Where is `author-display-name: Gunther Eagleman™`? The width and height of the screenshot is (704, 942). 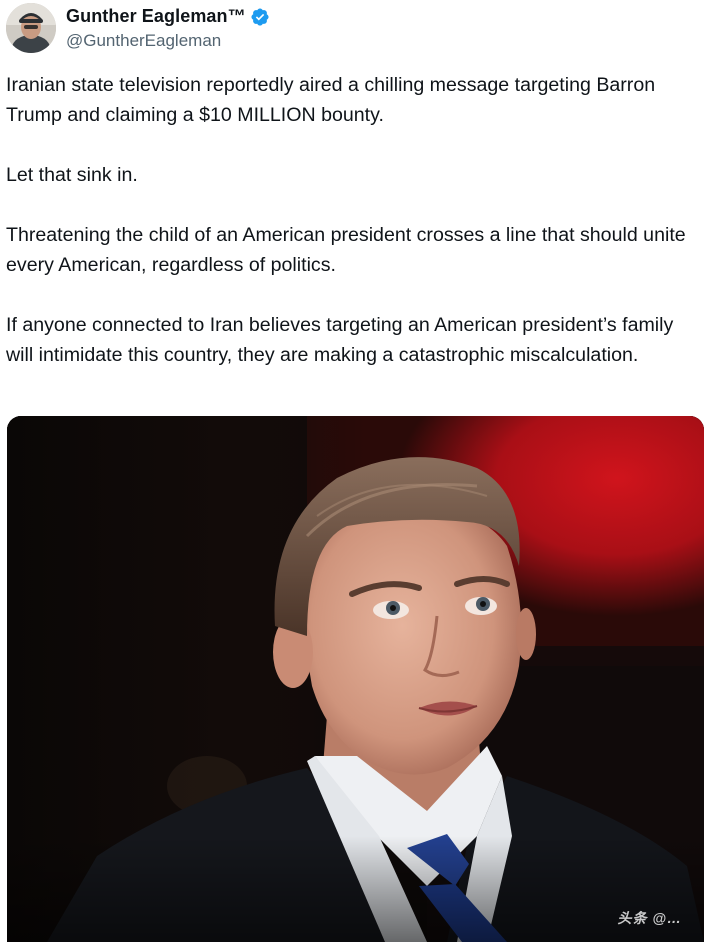 author-display-name: Gunther Eagleman™ is located at coordinates (156, 16).